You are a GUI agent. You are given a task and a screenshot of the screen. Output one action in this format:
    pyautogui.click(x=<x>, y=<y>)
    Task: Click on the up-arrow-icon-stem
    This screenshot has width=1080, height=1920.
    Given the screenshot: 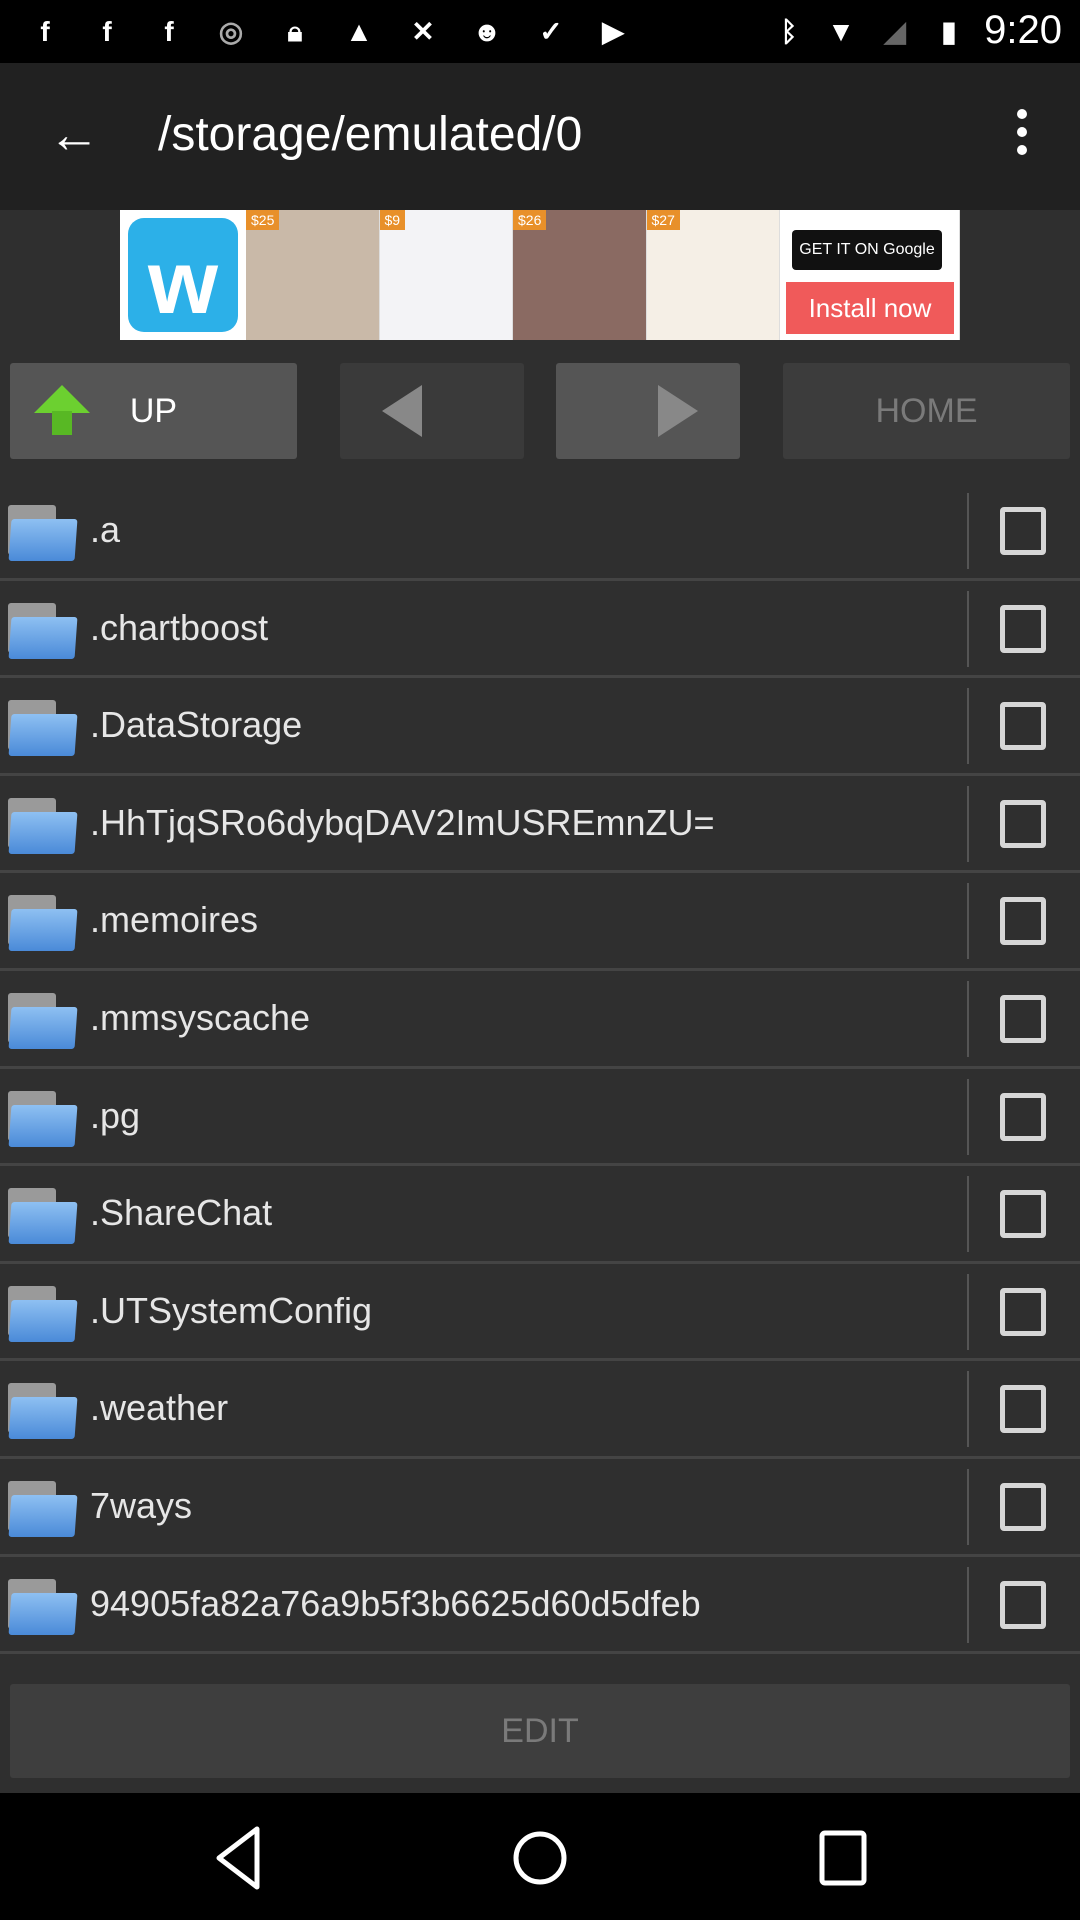 What is the action you would take?
    pyautogui.click(x=62, y=423)
    